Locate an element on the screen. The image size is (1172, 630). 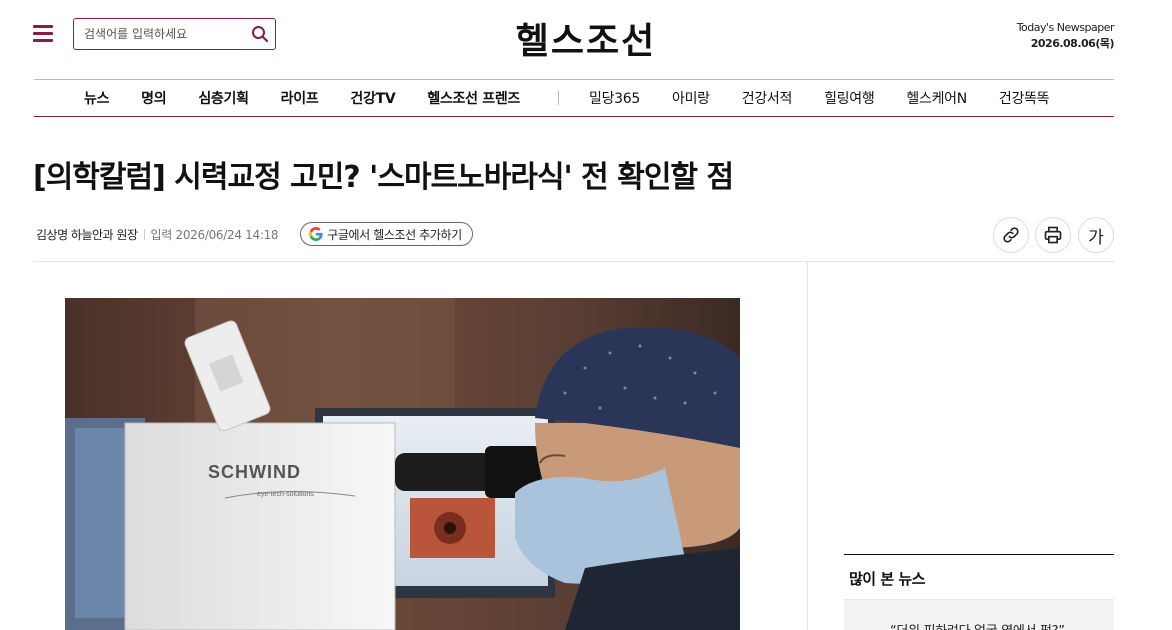
byline-divider-line is located at coordinates (574, 261).